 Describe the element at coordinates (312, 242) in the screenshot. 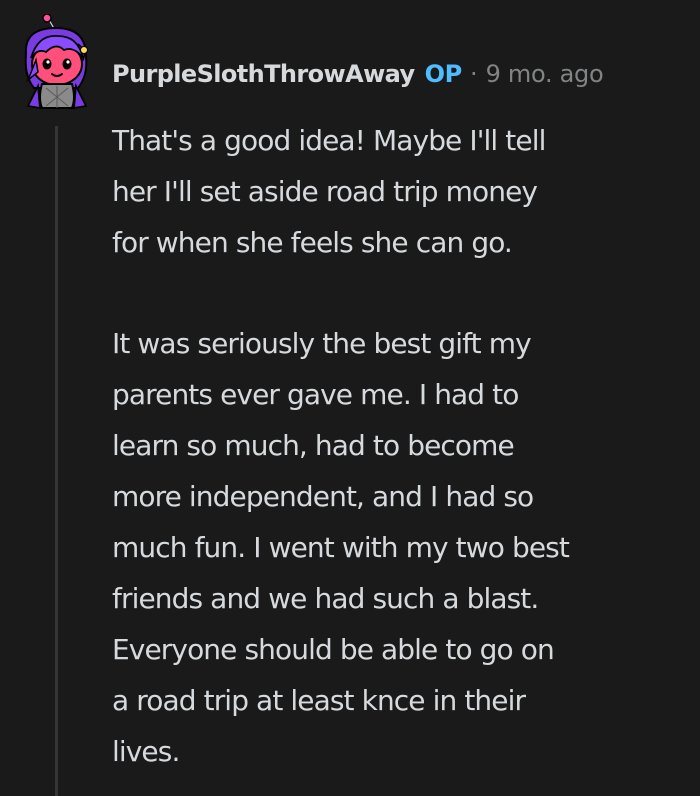

I see `comment-text-line: for when she feels she can go.` at that location.